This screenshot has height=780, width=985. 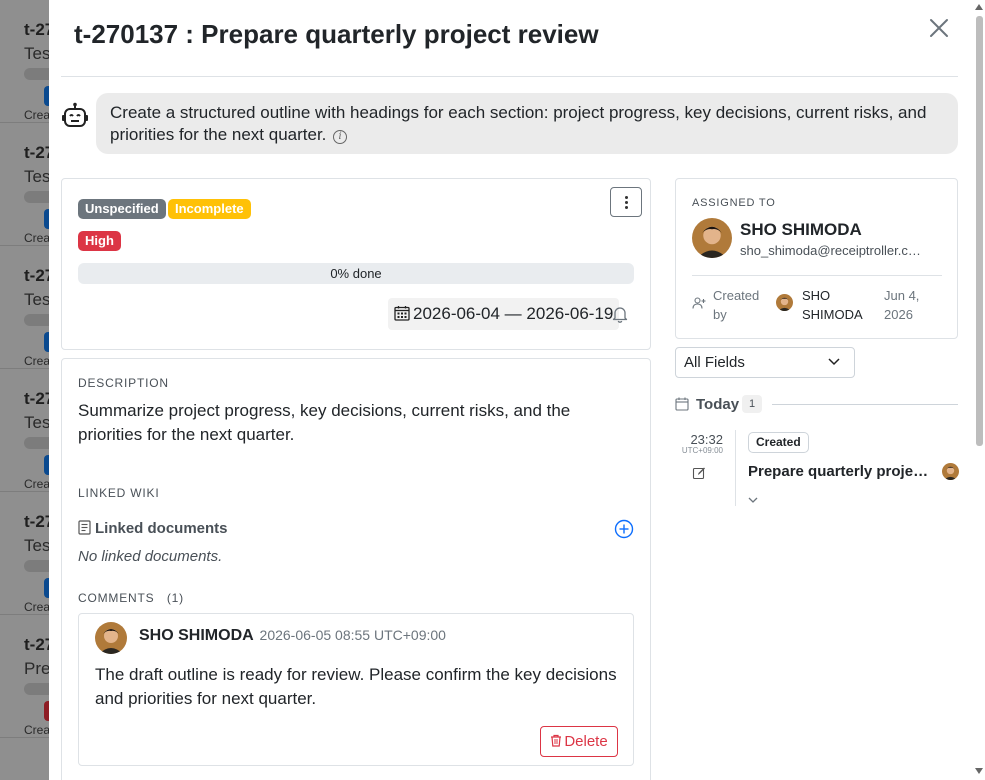 What do you see at coordinates (840, 471) in the screenshot?
I see `timeline-entry-title: Prepare quarterly project review` at bounding box center [840, 471].